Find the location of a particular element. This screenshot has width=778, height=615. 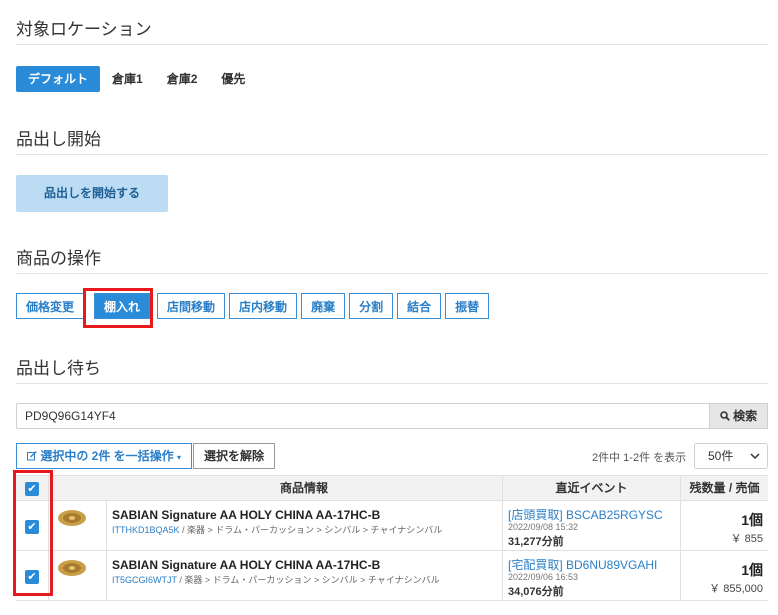

header-qty-price: 残数量 / 売価 is located at coordinates (724, 488).